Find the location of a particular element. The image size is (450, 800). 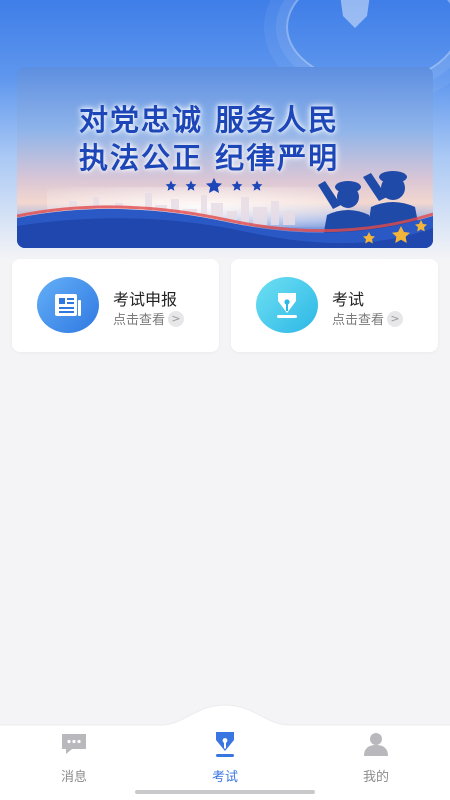

tab-messages: 消息 is located at coordinates (74, 757).